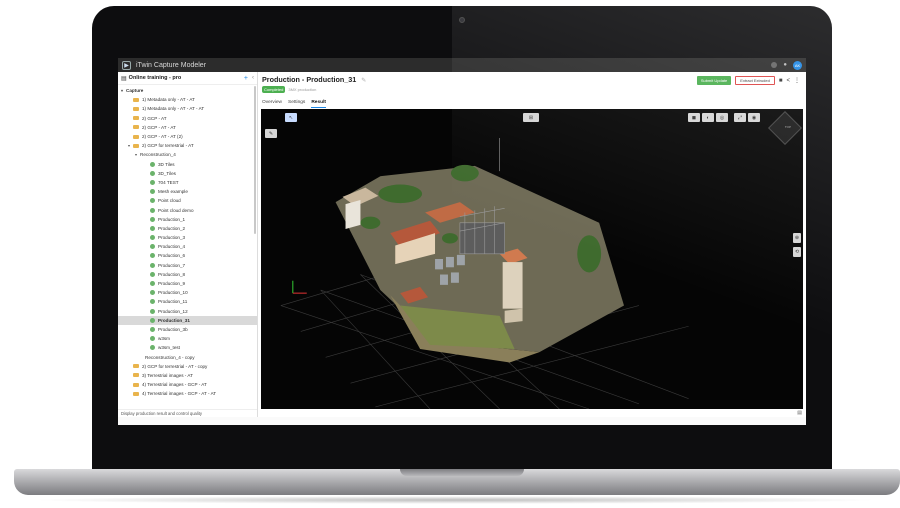  I want to click on render-mode-button: ◐, so click(708, 117).